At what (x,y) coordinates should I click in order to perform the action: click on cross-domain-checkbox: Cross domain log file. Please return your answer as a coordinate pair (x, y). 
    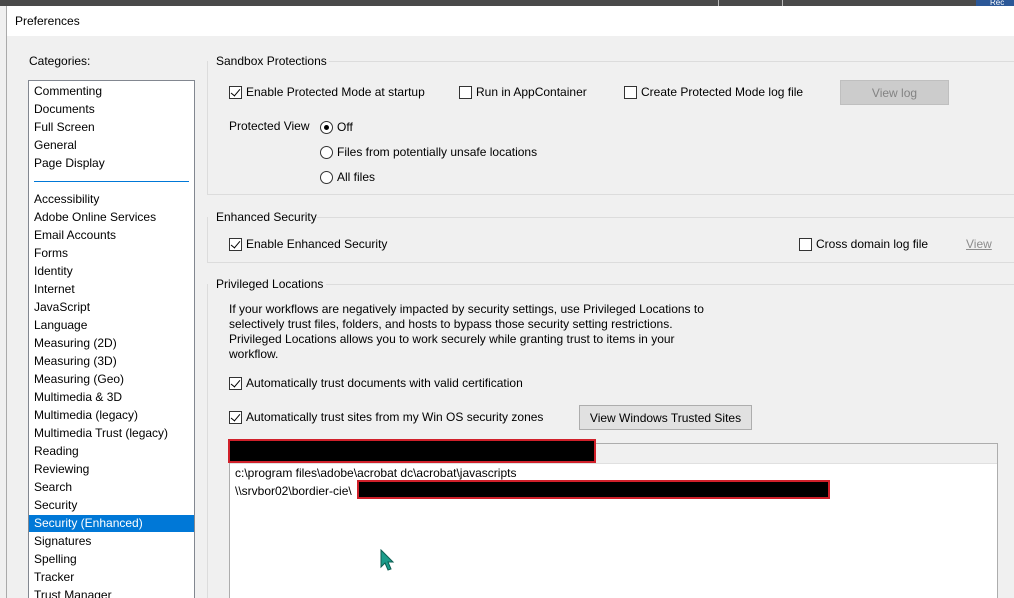
    Looking at the image, I should click on (863, 244).